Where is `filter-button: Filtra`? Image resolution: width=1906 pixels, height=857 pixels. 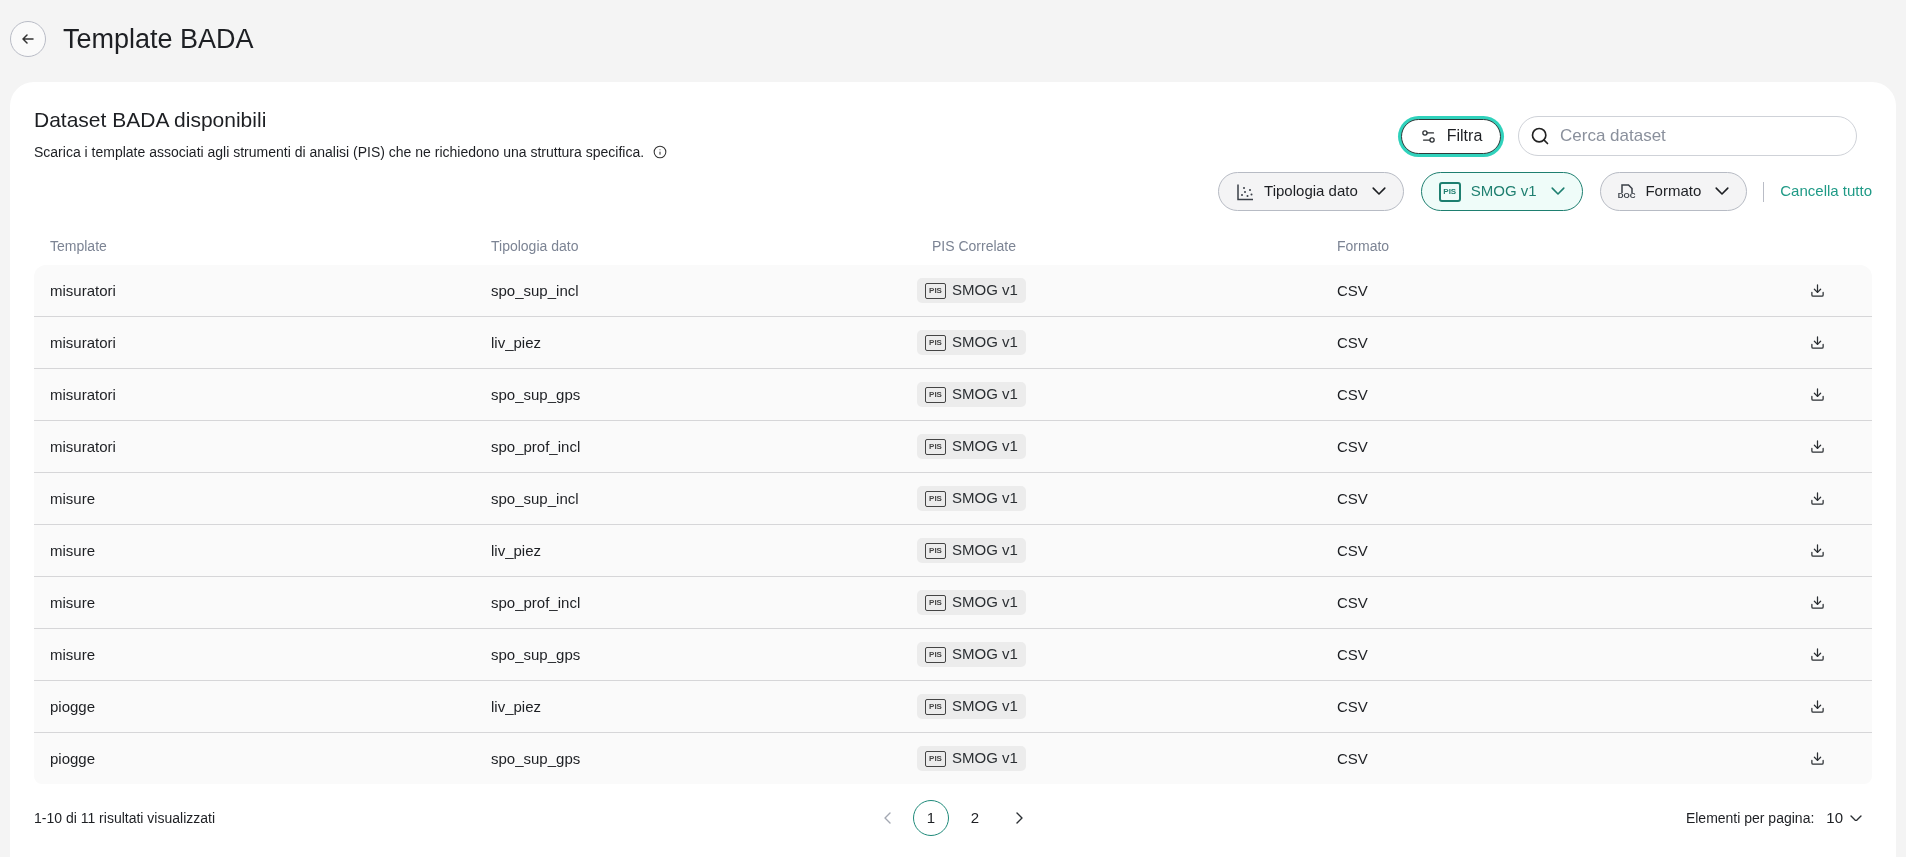 filter-button: Filtra is located at coordinates (1451, 136).